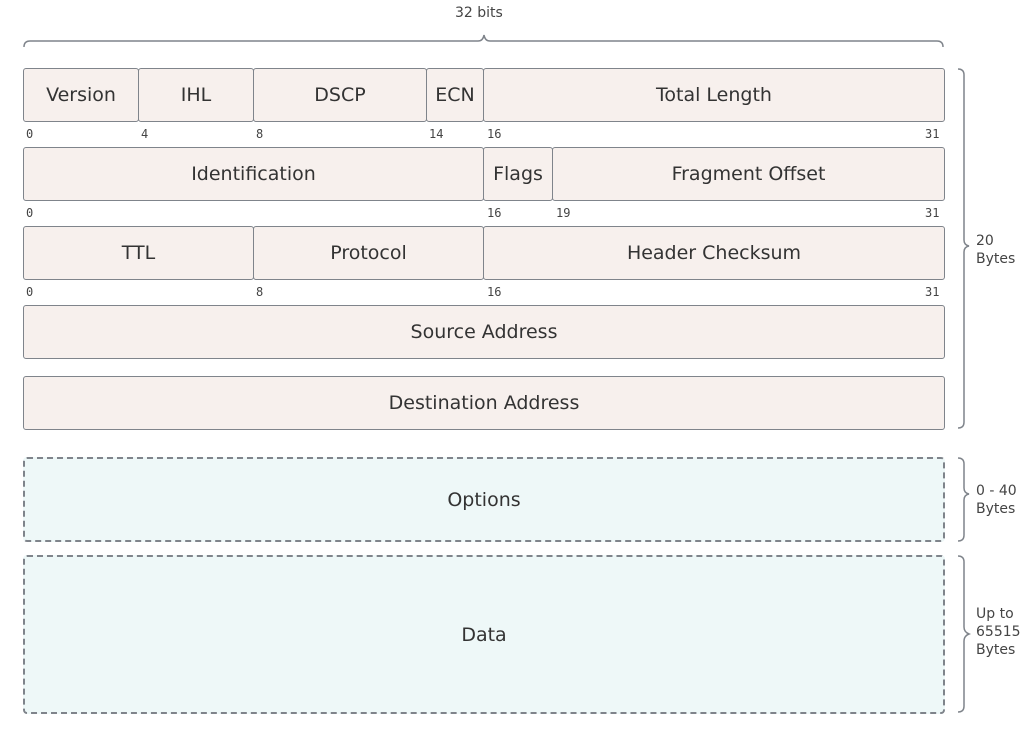  What do you see at coordinates (563, 213) in the screenshot?
I see `bit-tick: 19` at bounding box center [563, 213].